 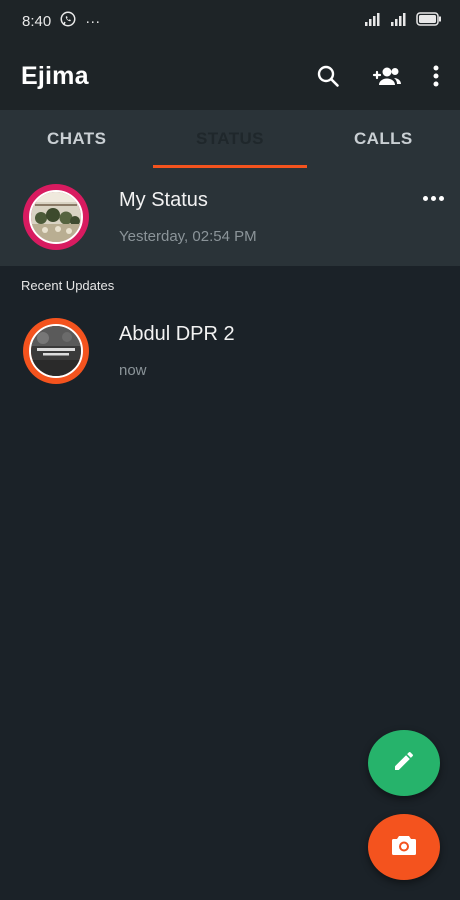 I want to click on contact-status-text: Abdul DPR 2 now, so click(x=289, y=351).